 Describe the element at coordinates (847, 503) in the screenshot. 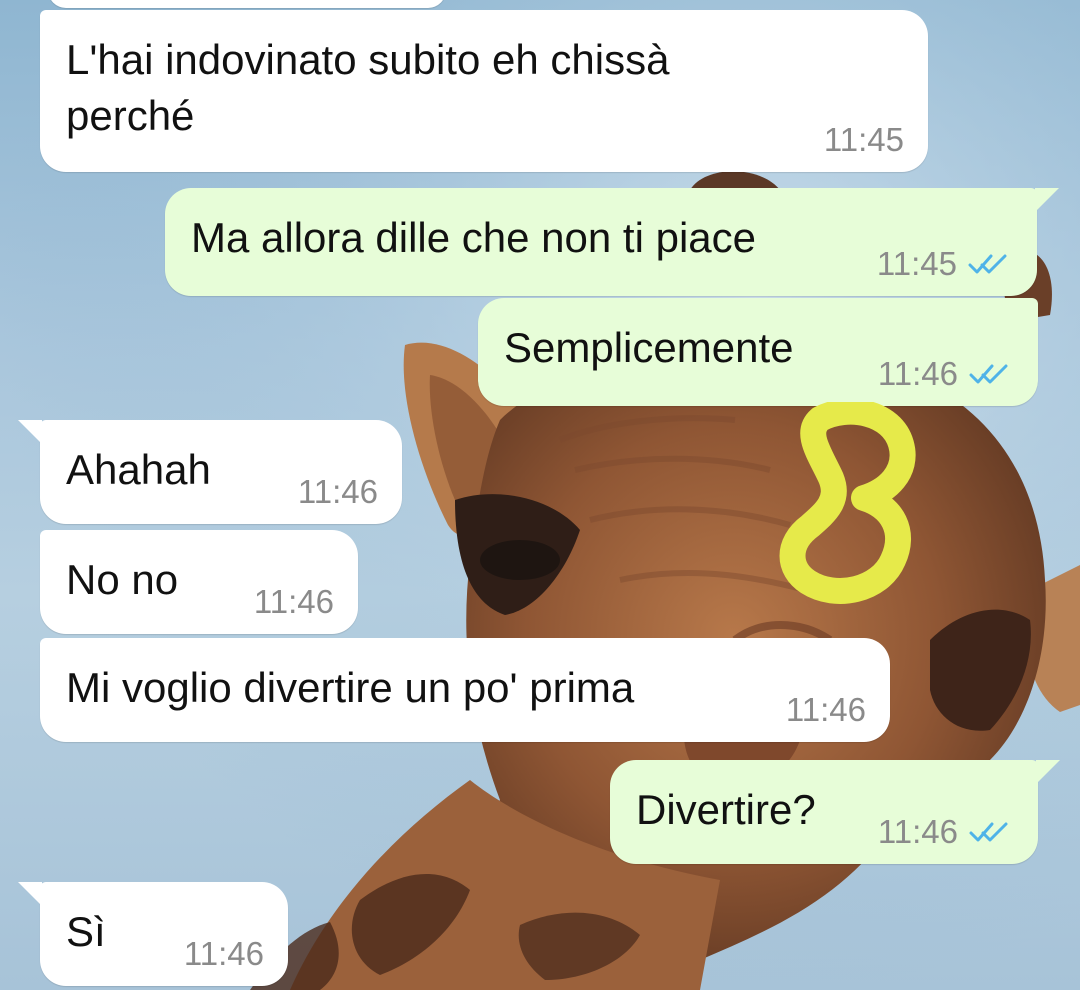

I see `yellow-doodle-mark` at that location.